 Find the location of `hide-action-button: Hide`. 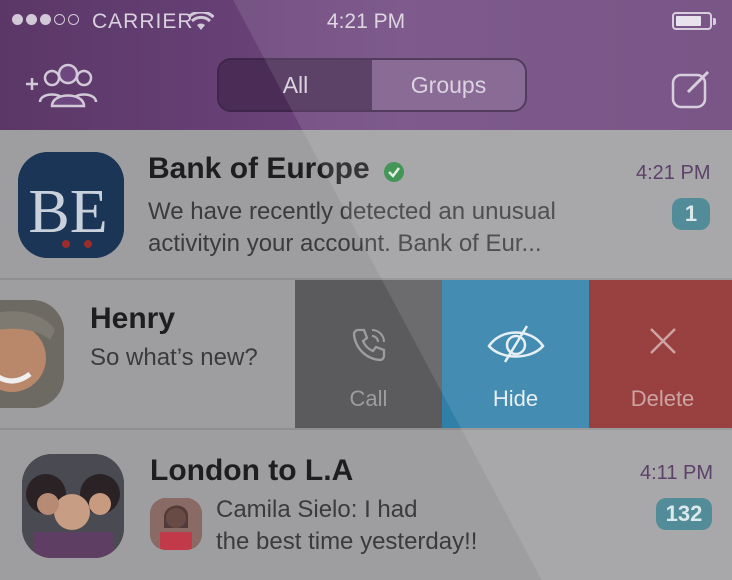

hide-action-button: Hide is located at coordinates (515, 354).